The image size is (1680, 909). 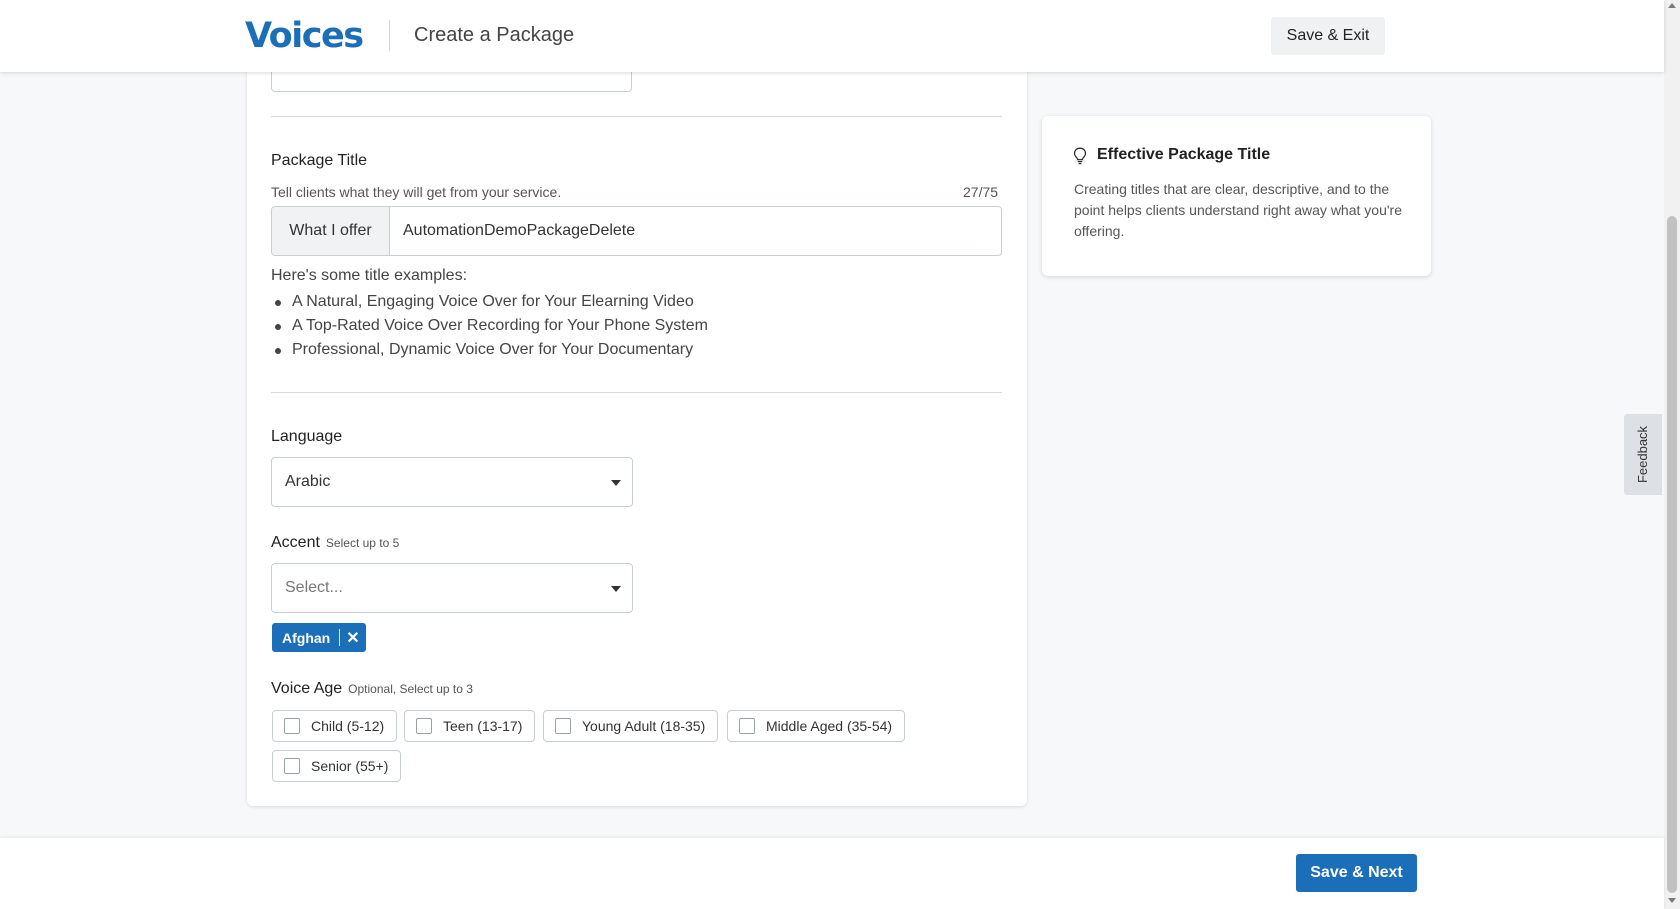 What do you see at coordinates (1356, 873) in the screenshot?
I see `save-next-button: Save & Next` at bounding box center [1356, 873].